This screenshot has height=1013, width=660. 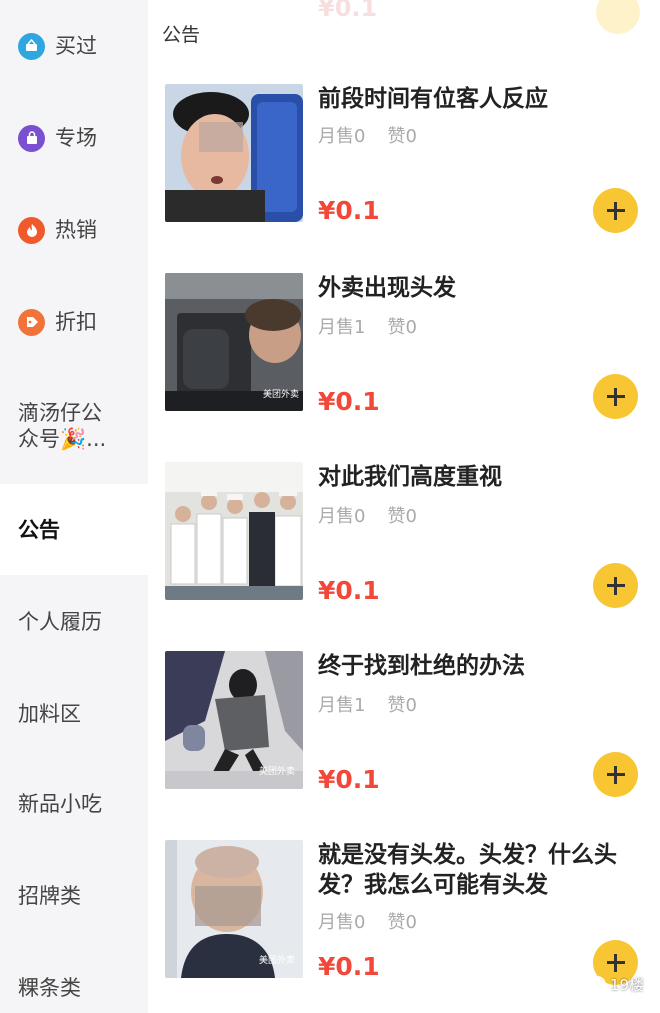 I want to click on sidebar-item-special: 专场, so click(x=74, y=138).